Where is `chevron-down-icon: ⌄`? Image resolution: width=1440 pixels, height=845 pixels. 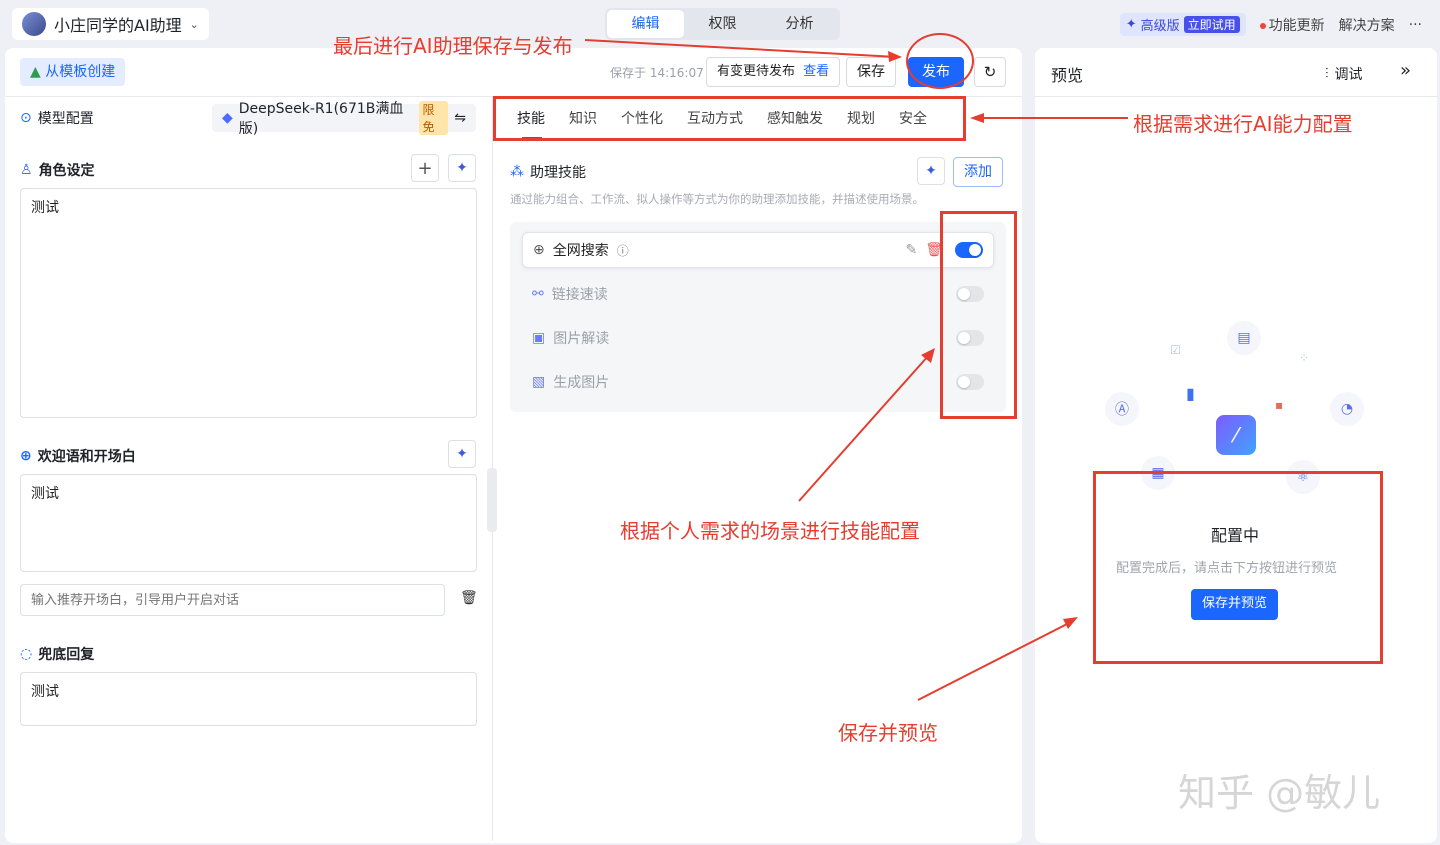 chevron-down-icon: ⌄ is located at coordinates (194, 24).